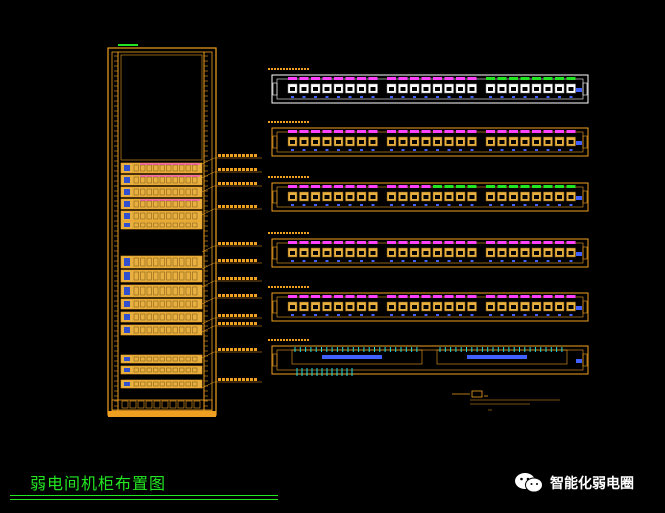 The width and height of the screenshot is (665, 513). I want to click on cabinet-callouts, so click(231, 271).